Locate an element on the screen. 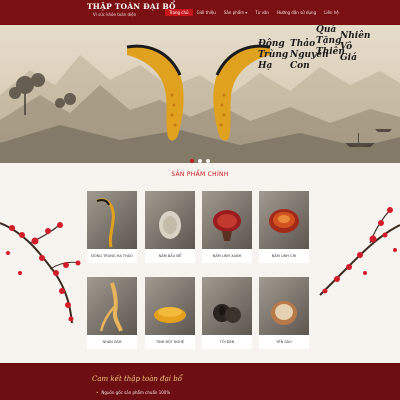 The height and width of the screenshot is (400, 400). poem-word: Thiên is located at coordinates (330, 52).